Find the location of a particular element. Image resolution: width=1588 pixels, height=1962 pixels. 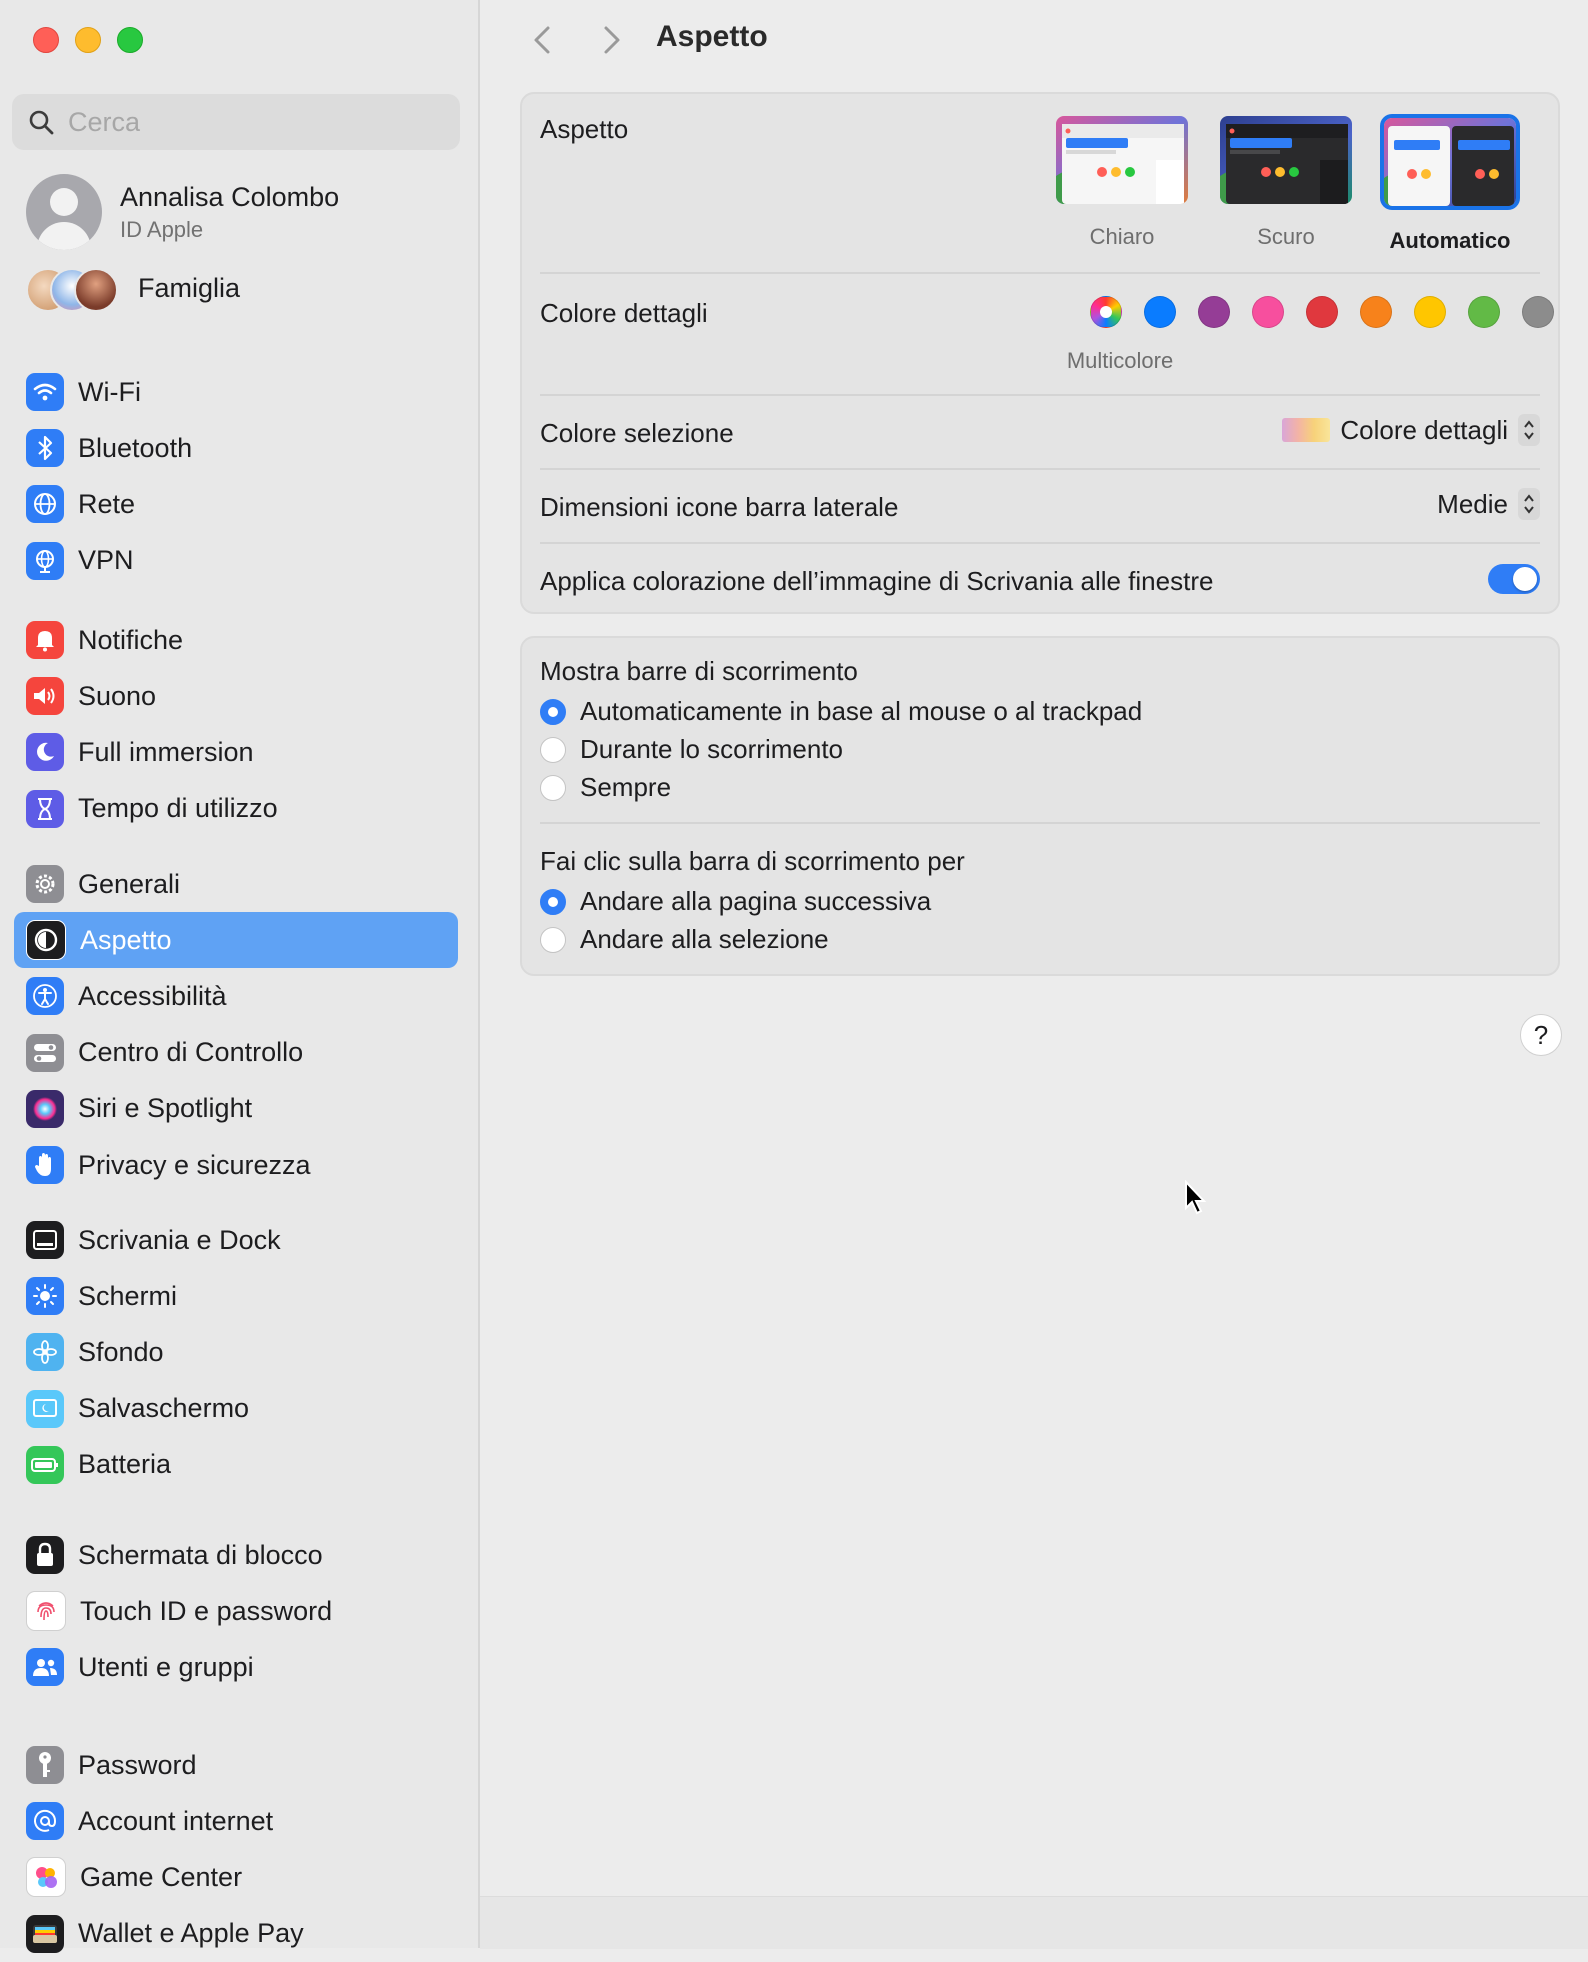

minimize-window-button is located at coordinates (88, 40).